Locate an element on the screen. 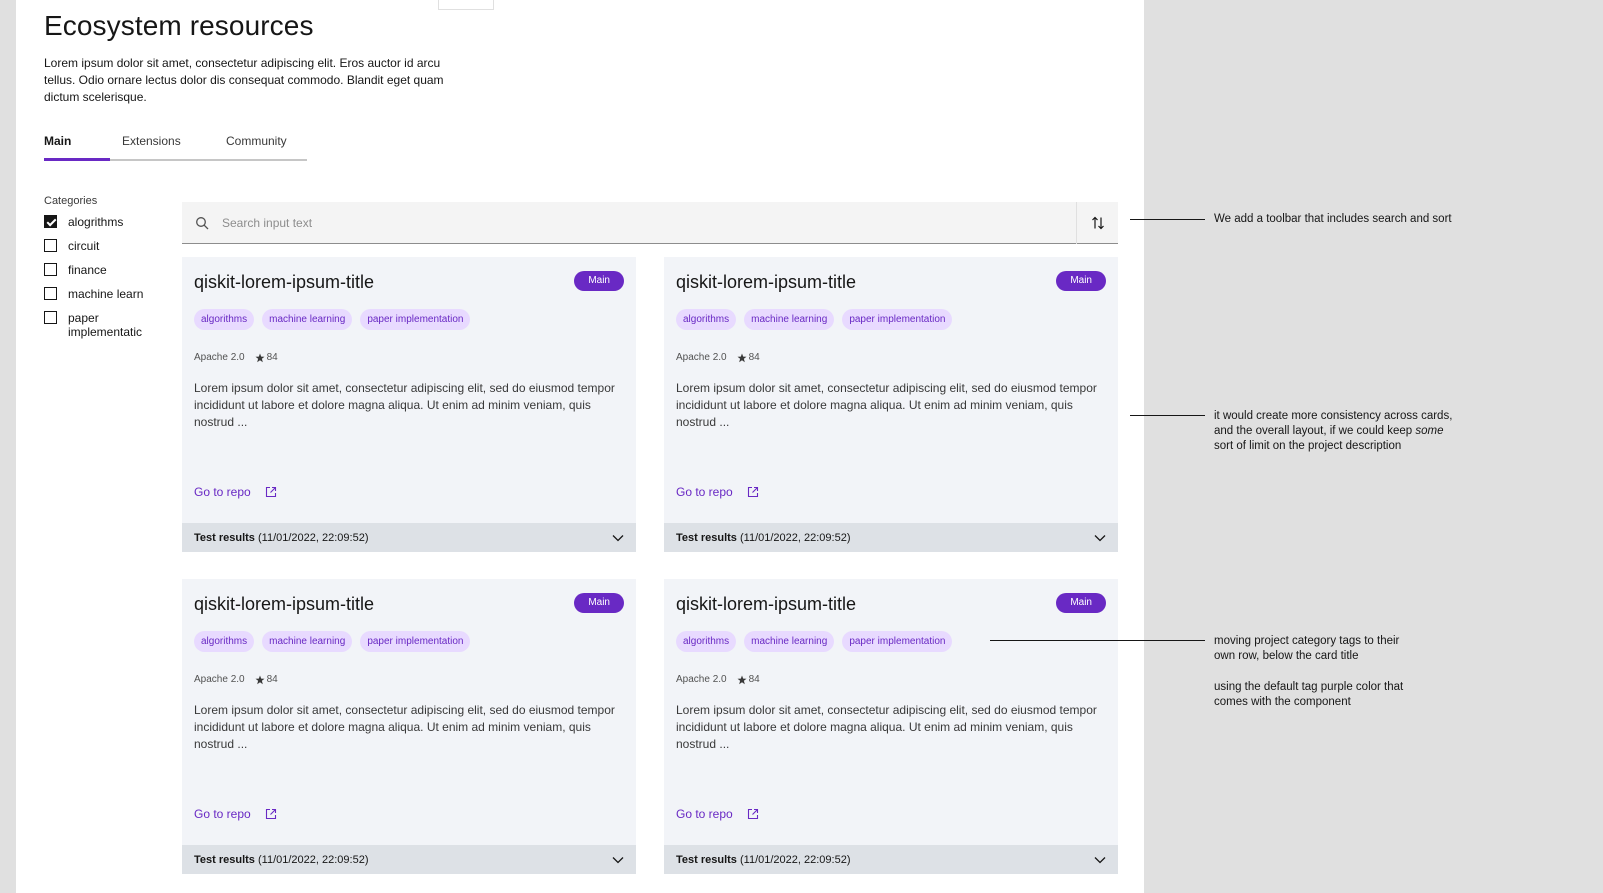 This screenshot has height=893, width=1603. category-label: machine learn is located at coordinates (106, 294).